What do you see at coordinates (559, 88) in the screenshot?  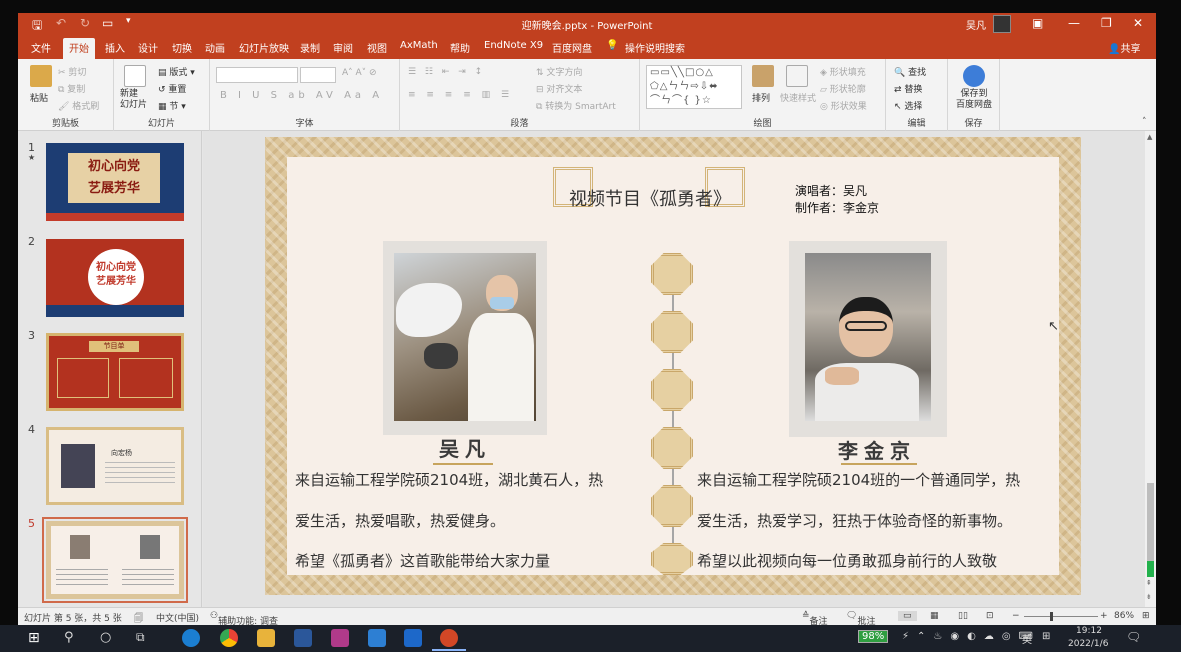 I see `align-text-button: ⊟ 对齐文本` at bounding box center [559, 88].